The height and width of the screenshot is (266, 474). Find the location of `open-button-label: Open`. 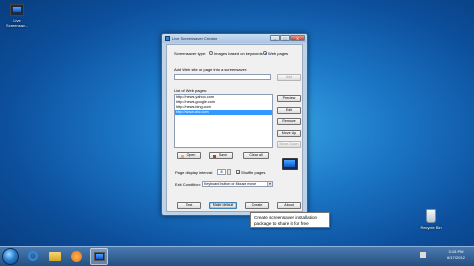

open-button-label: Open is located at coordinates (191, 155).